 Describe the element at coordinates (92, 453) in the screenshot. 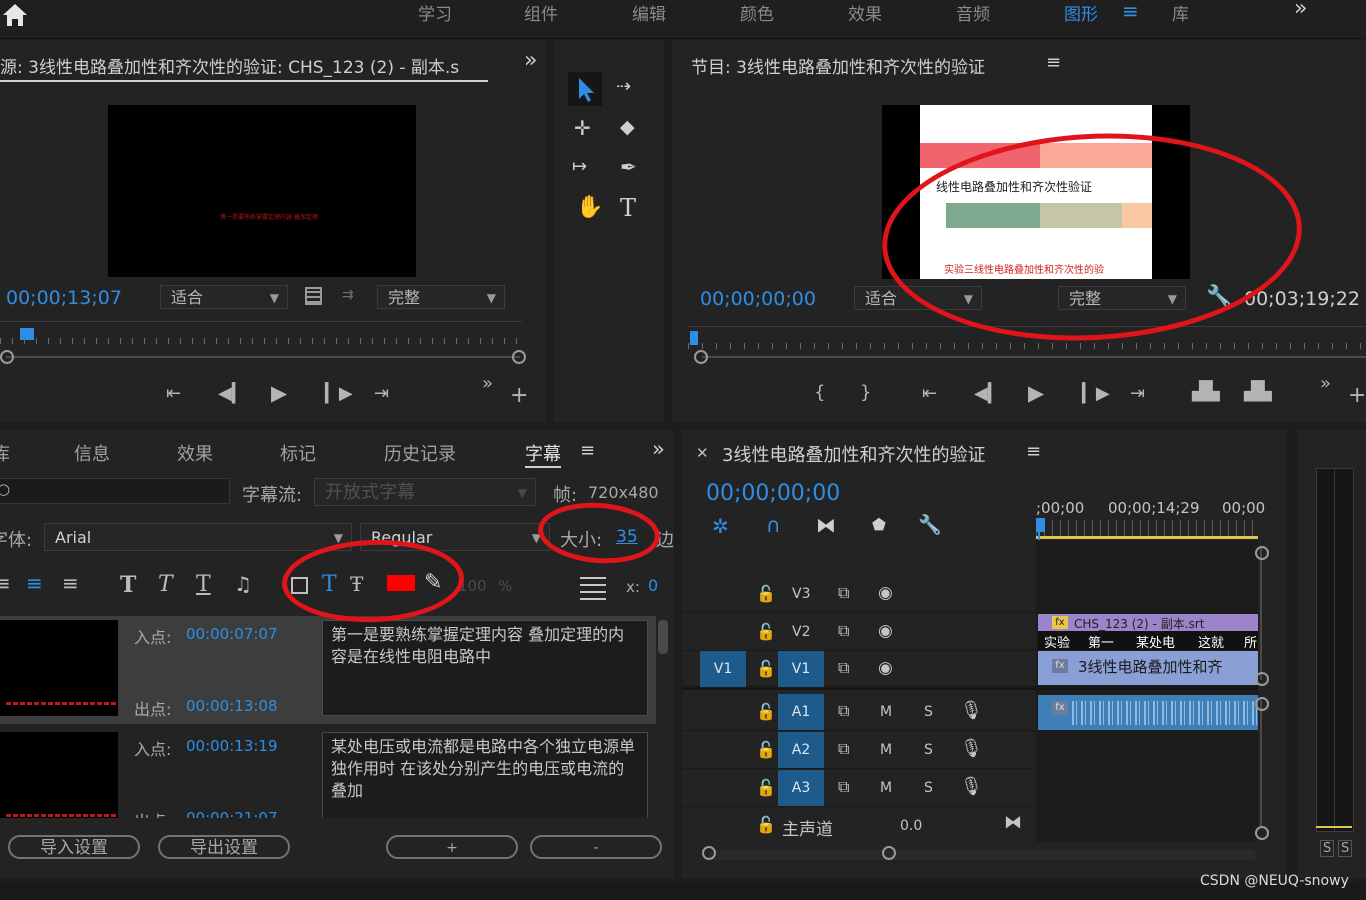

I see `tab-info: 信息` at that location.